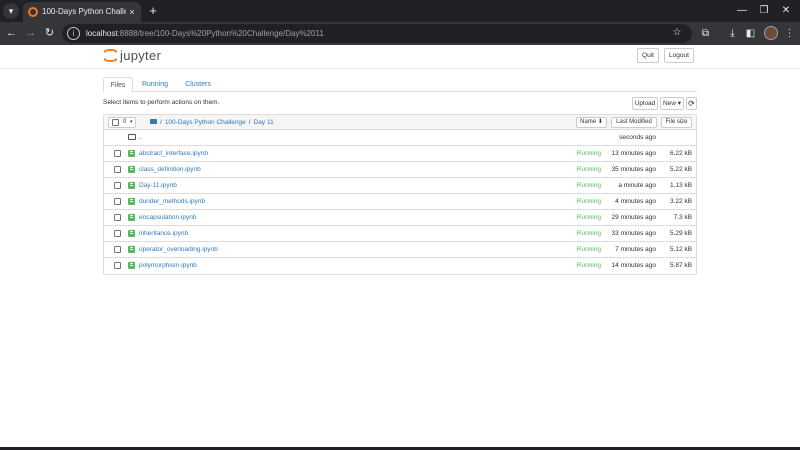  I want to click on tab-search-icon: ▾, so click(11, 11).